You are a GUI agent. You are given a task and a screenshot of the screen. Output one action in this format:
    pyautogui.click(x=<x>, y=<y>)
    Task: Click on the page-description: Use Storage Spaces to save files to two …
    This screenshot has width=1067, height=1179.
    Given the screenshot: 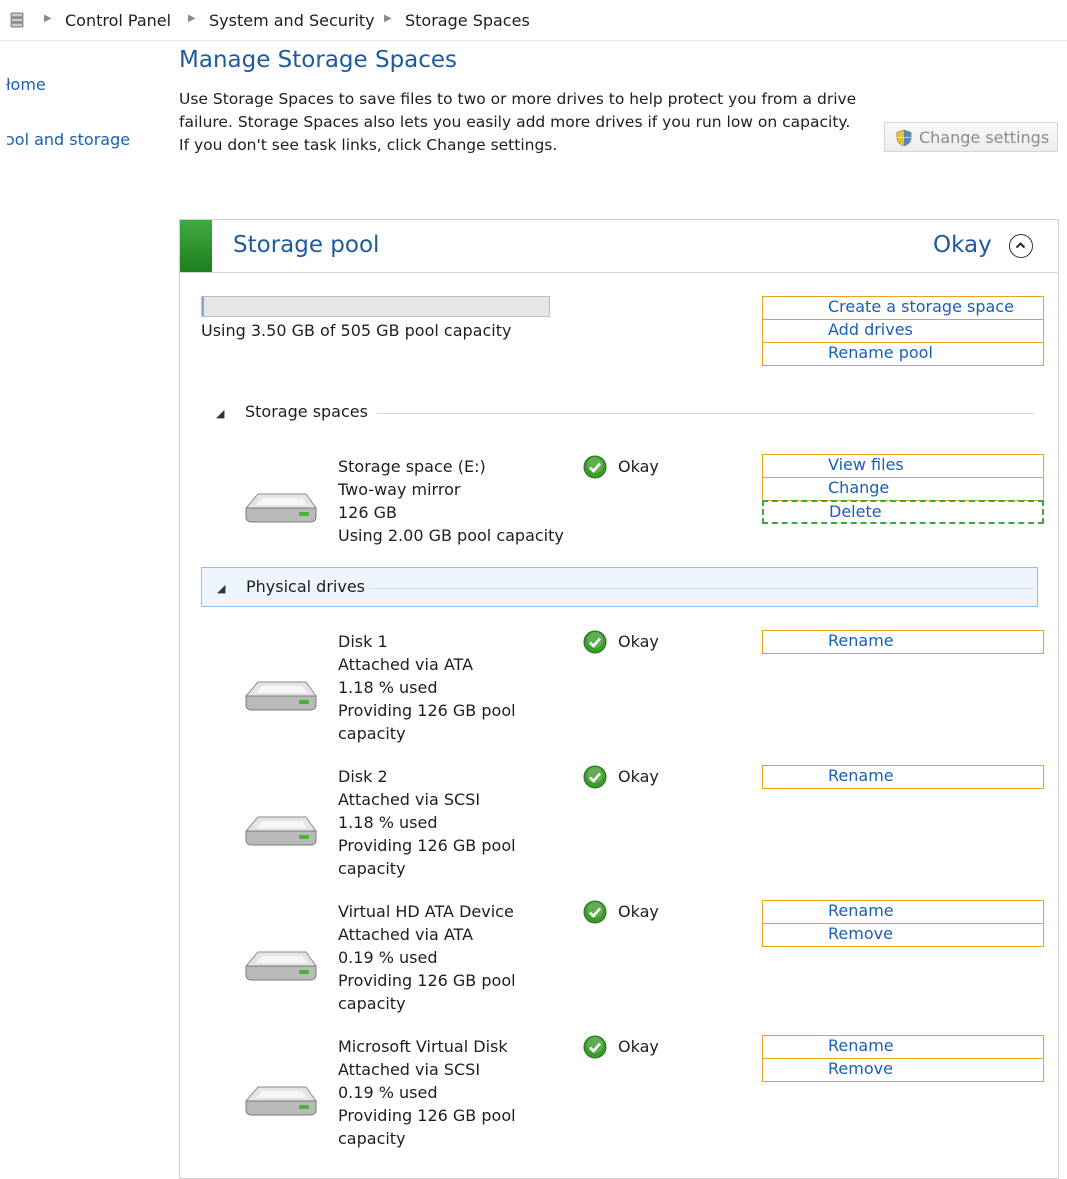 What is the action you would take?
    pyautogui.click(x=518, y=122)
    